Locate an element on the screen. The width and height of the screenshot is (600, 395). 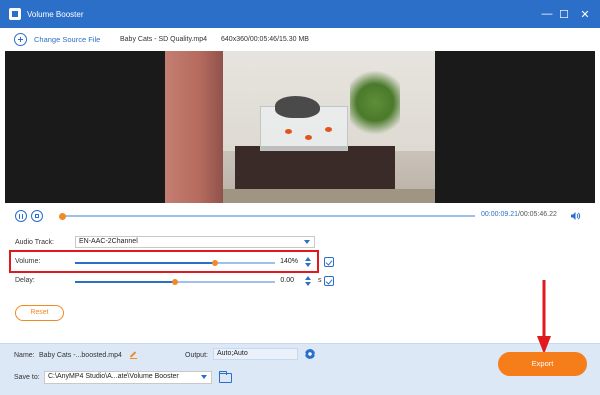
delay-fill is located at coordinates (125, 282).